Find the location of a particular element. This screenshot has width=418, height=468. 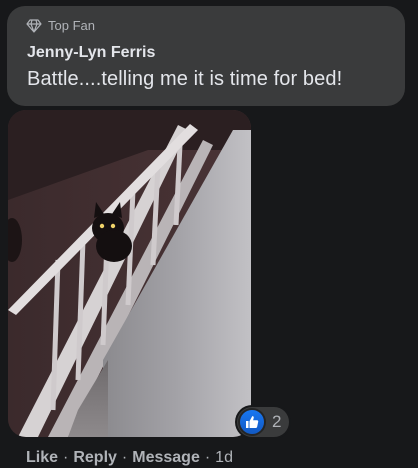

badge-label: Top Fan is located at coordinates (71, 25).